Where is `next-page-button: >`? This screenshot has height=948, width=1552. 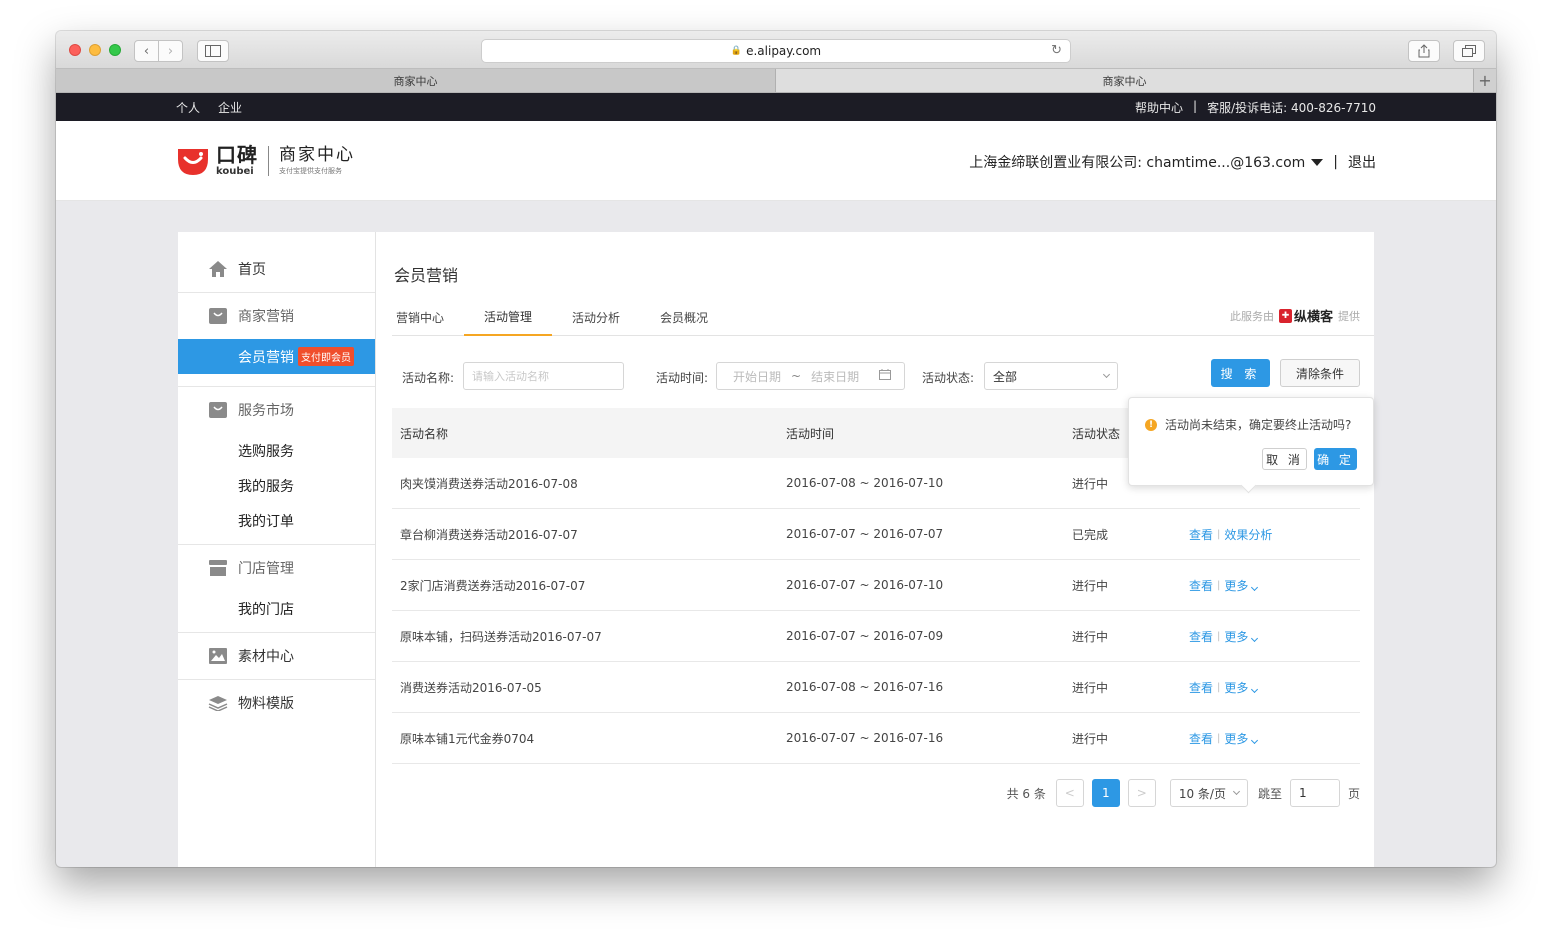
next-page-button: > is located at coordinates (1141, 793).